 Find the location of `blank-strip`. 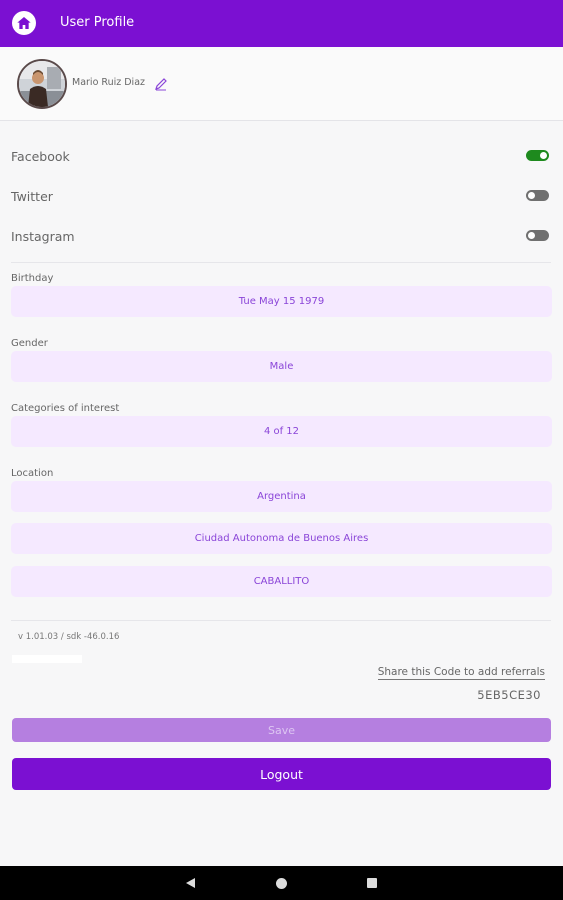

blank-strip is located at coordinates (47, 659).